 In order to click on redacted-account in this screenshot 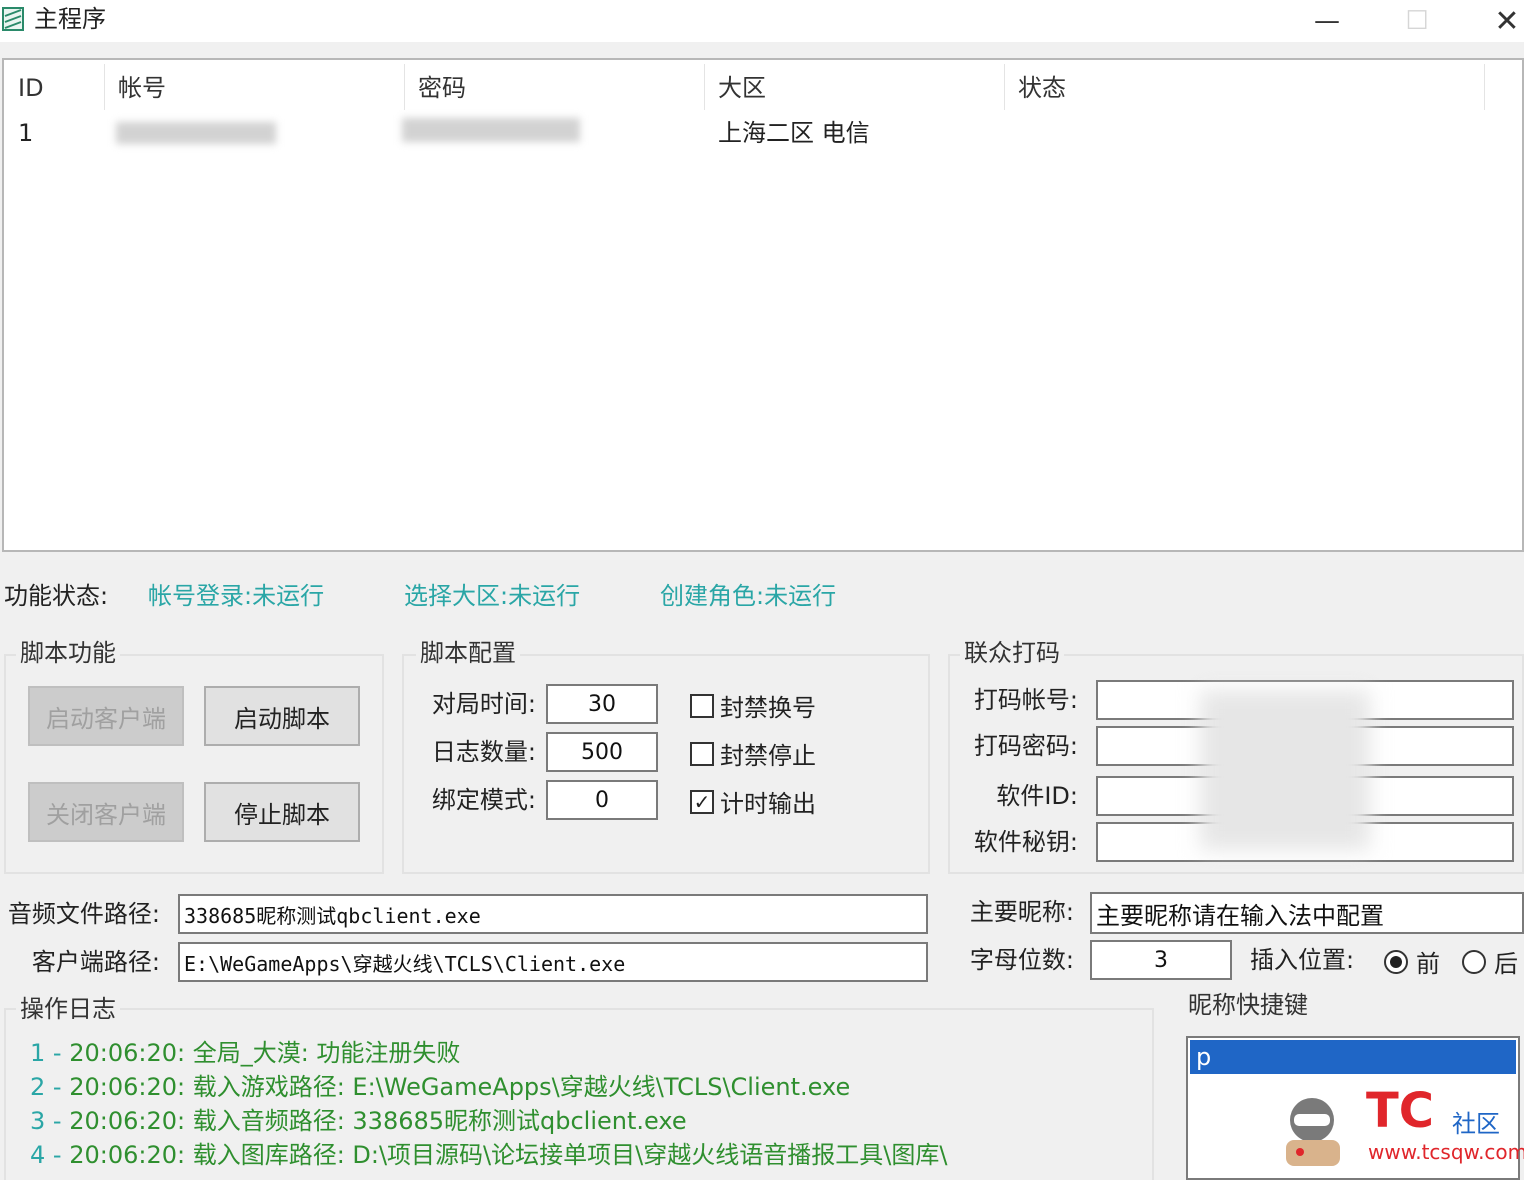, I will do `click(196, 133)`.